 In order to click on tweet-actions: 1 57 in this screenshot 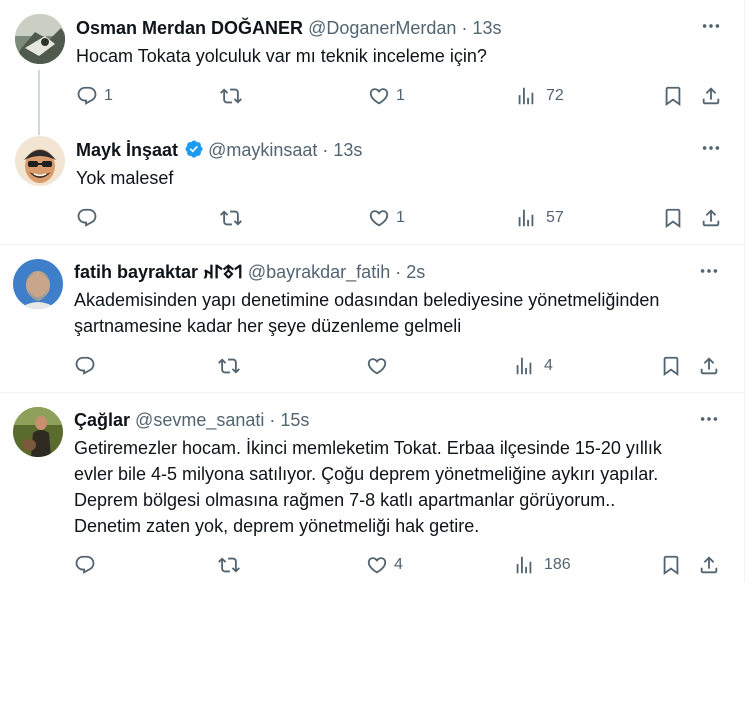, I will do `click(401, 218)`.